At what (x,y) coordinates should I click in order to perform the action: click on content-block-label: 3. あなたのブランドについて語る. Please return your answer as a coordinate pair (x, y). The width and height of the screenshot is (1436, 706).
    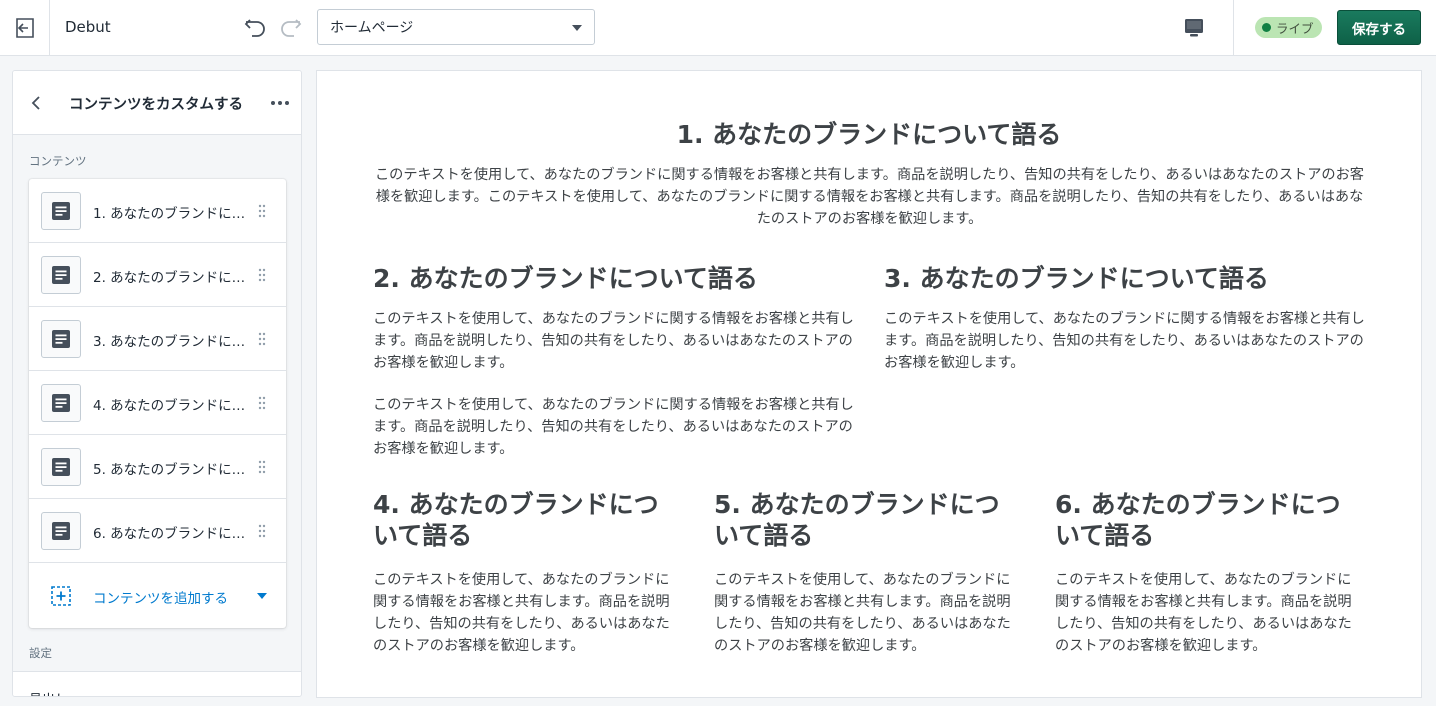
    Looking at the image, I should click on (171, 342).